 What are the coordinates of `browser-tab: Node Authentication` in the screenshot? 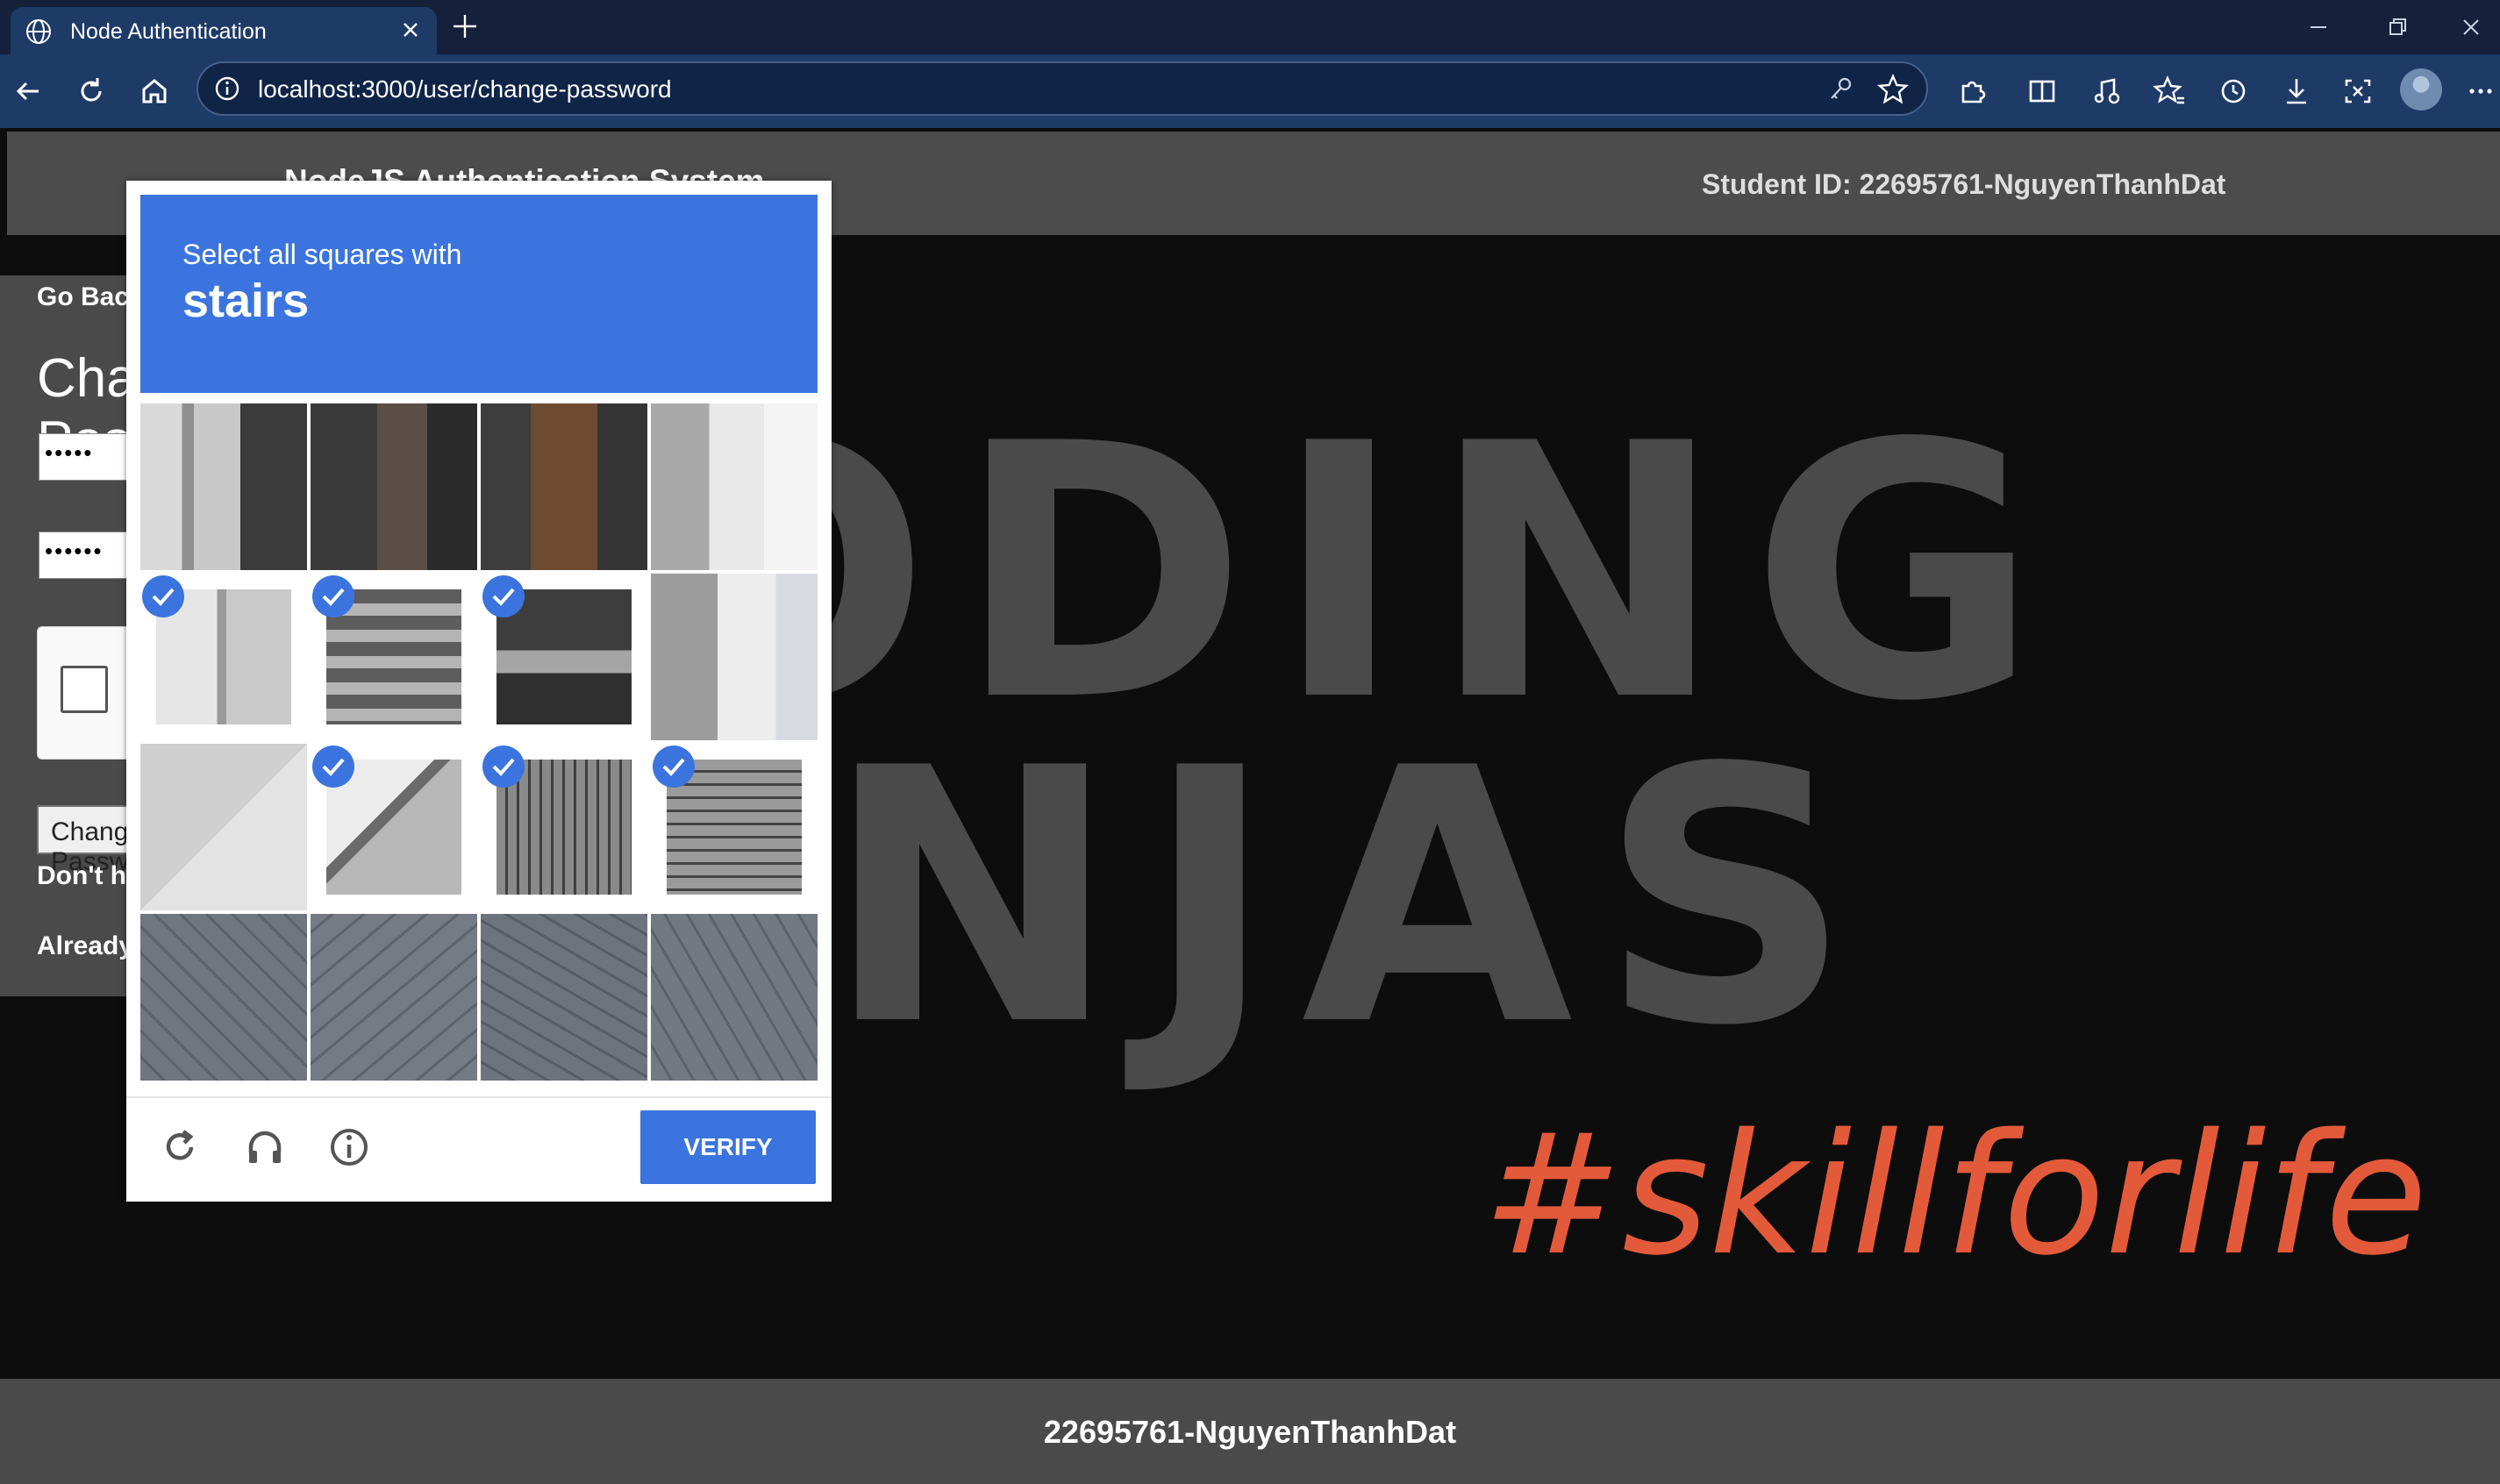 It's located at (224, 30).